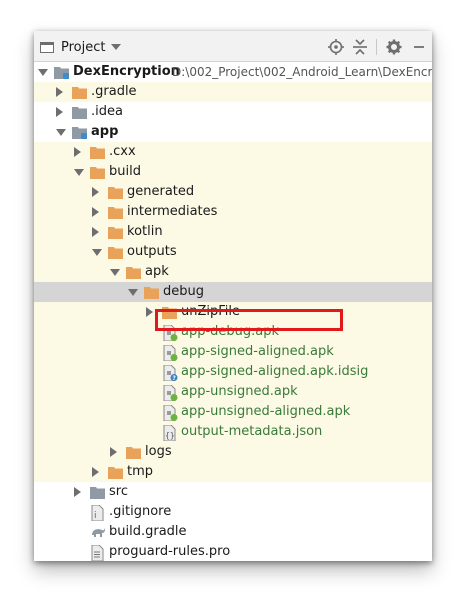 Image resolution: width=467 pixels, height=597 pixels. What do you see at coordinates (183, 291) in the screenshot?
I see `tree-node-label: debug` at bounding box center [183, 291].